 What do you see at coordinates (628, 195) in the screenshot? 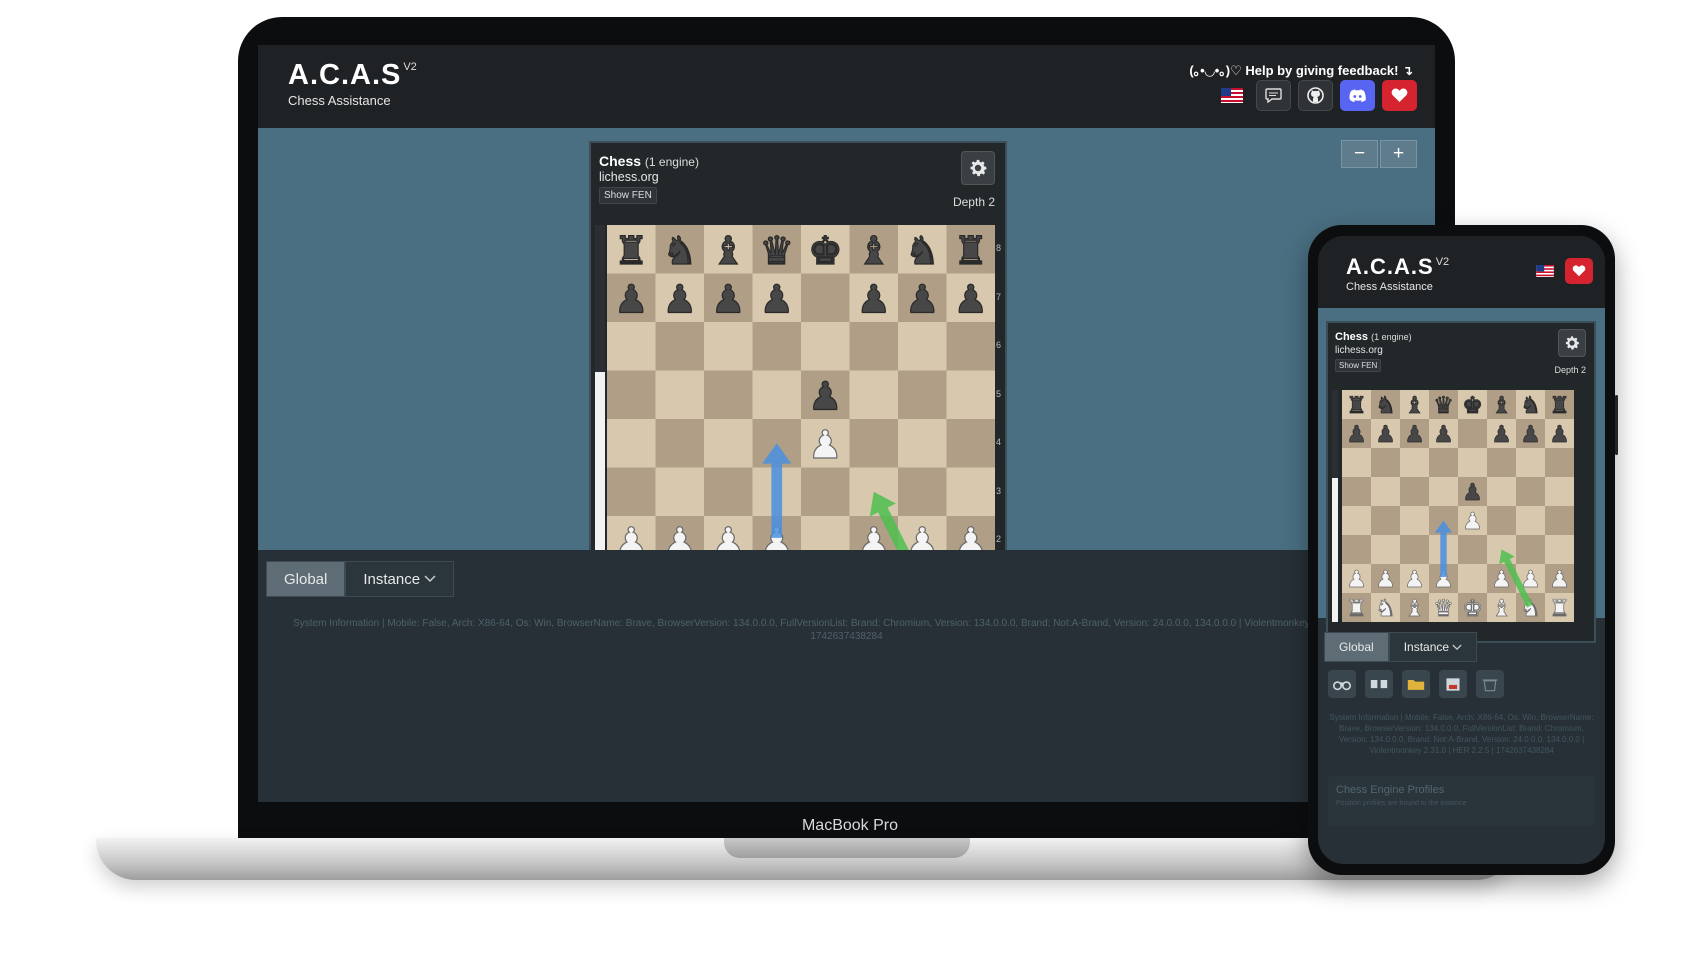
I see `show-fen-button: Show FEN` at bounding box center [628, 195].